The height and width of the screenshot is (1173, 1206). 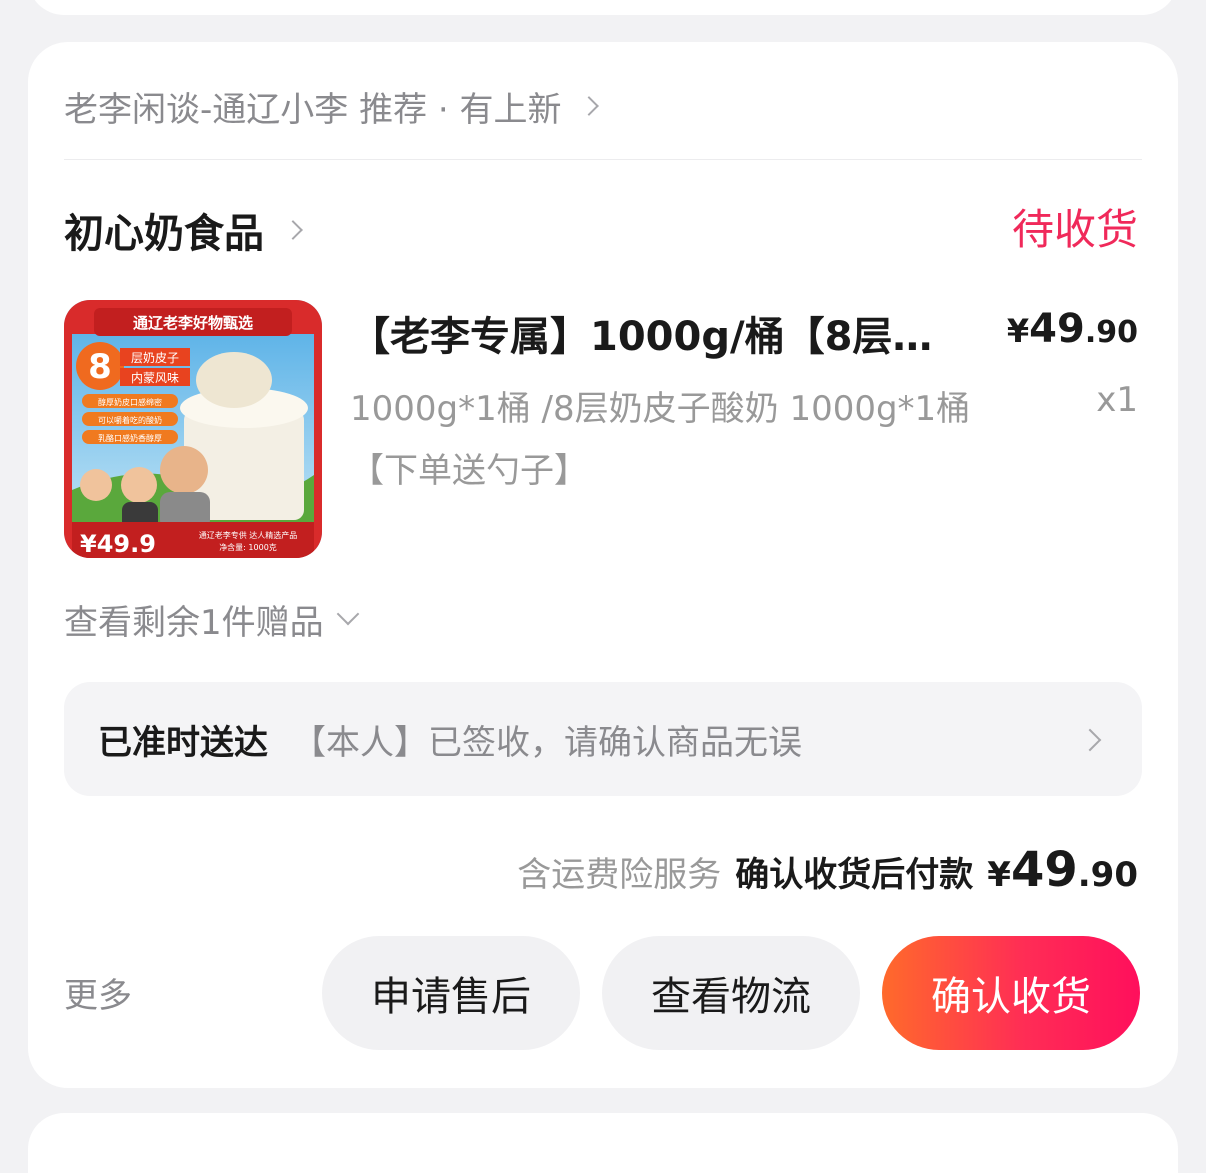 What do you see at coordinates (155, 358) in the screenshot?
I see `image-badge-line1: 层奶皮子` at bounding box center [155, 358].